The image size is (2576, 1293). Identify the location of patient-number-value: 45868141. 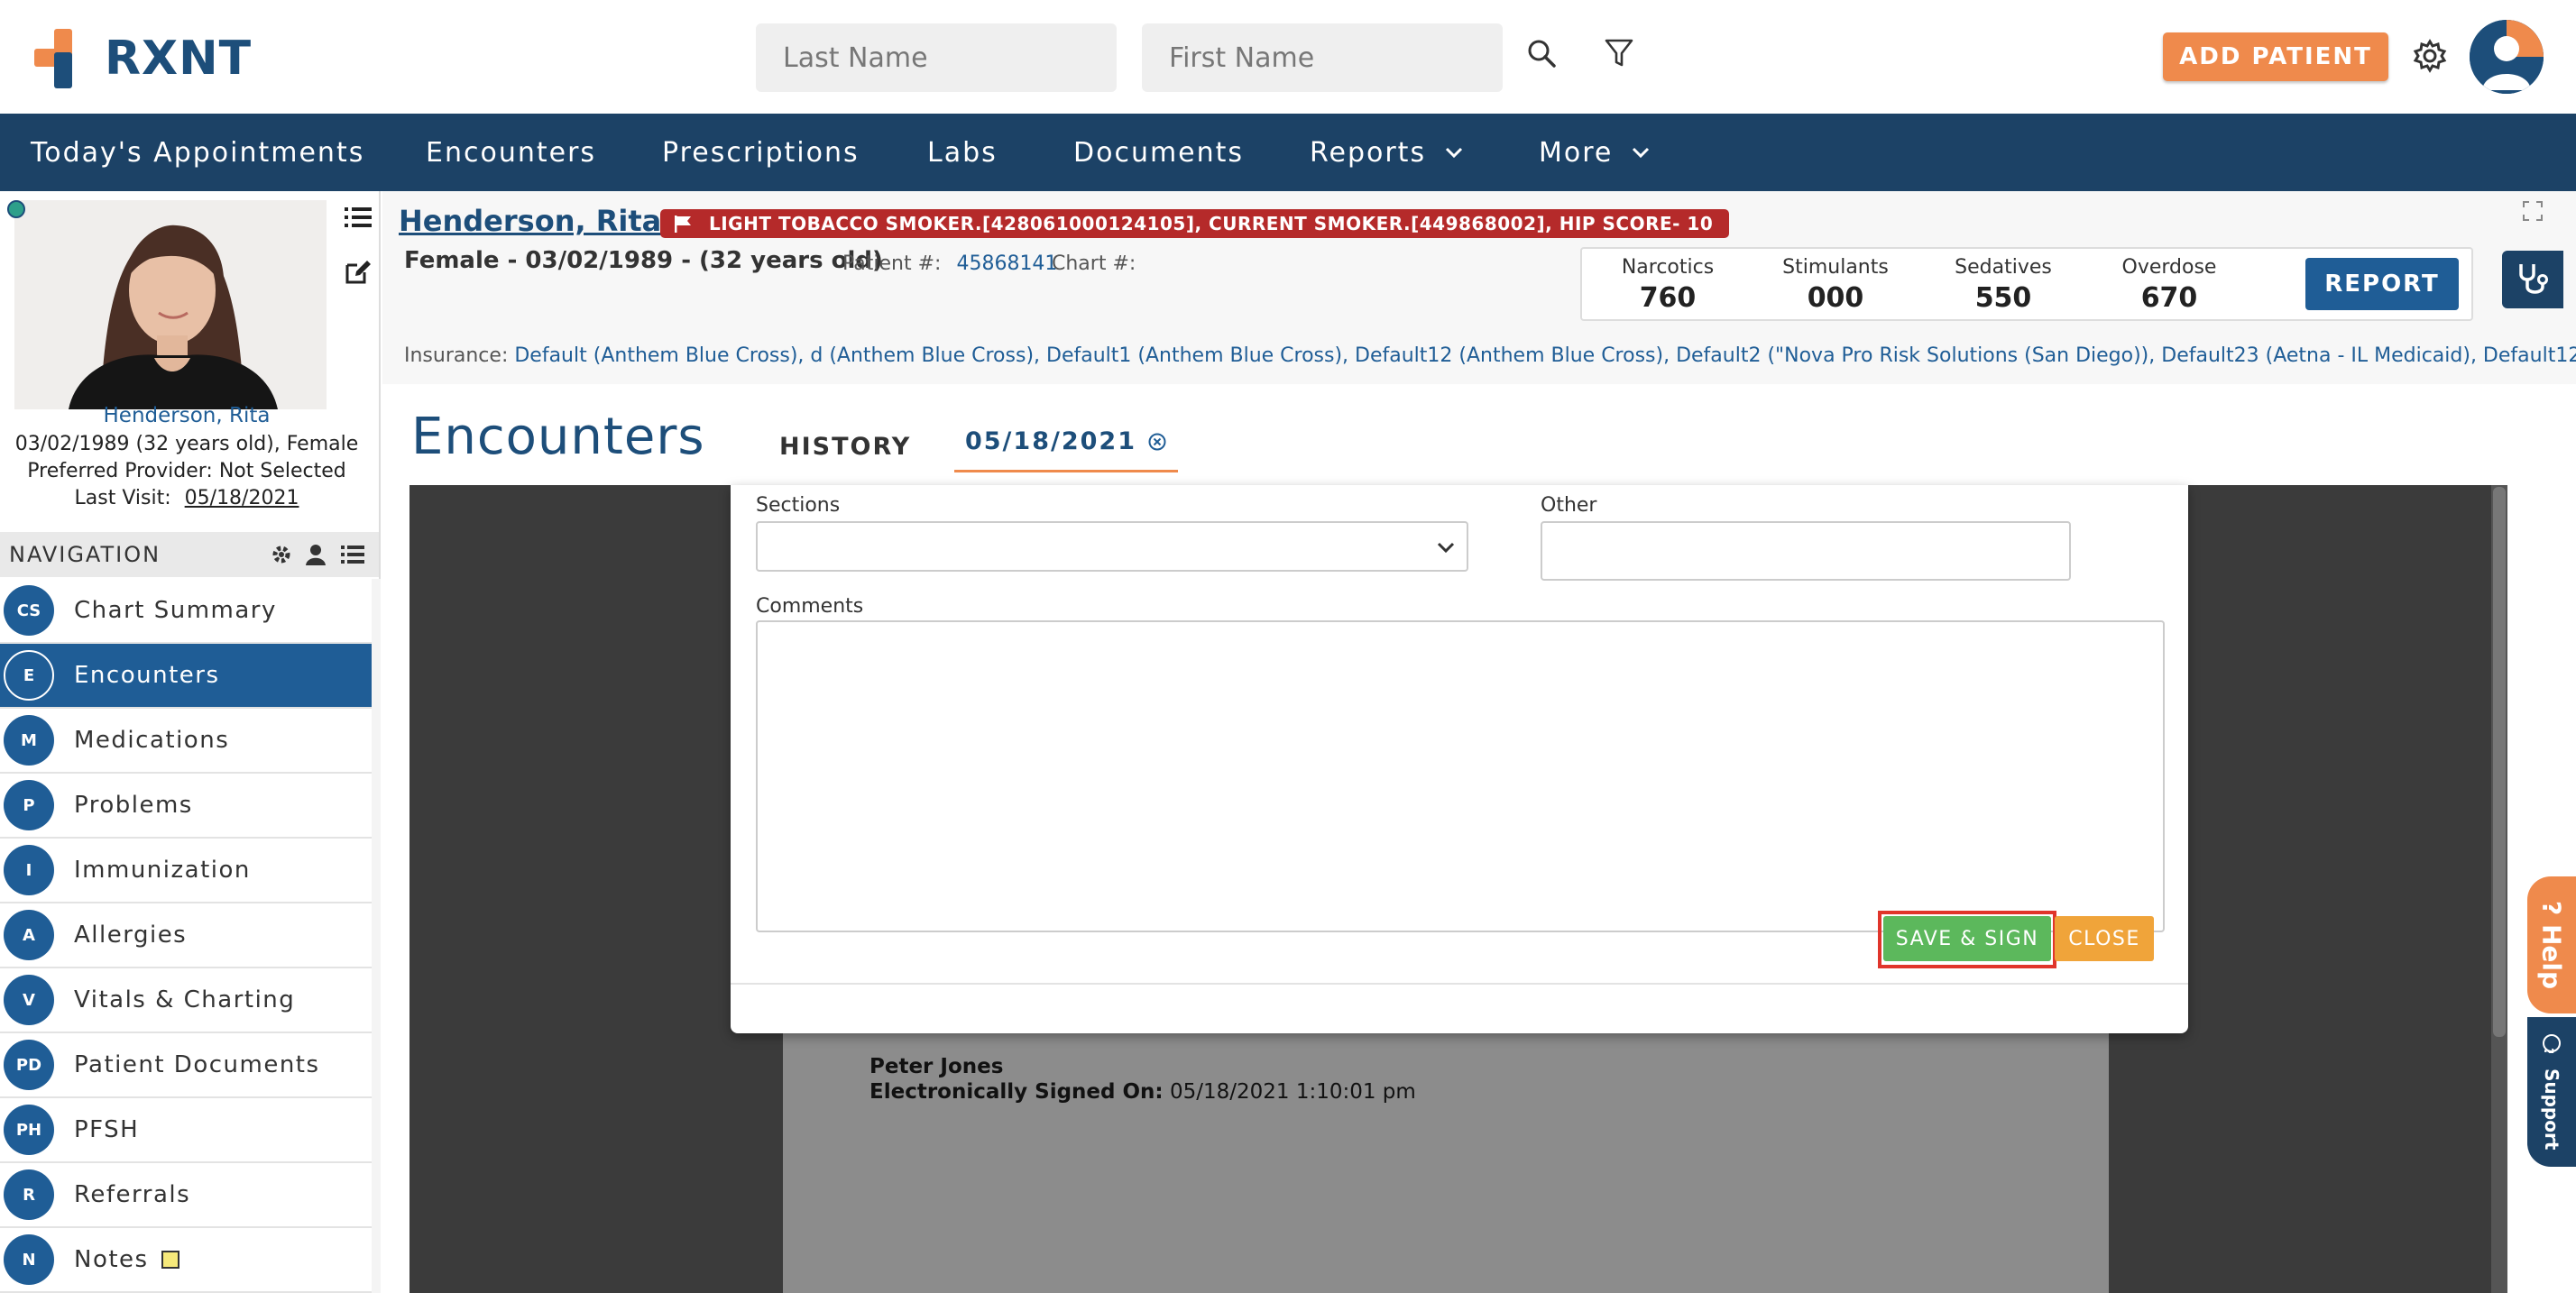
(1006, 264).